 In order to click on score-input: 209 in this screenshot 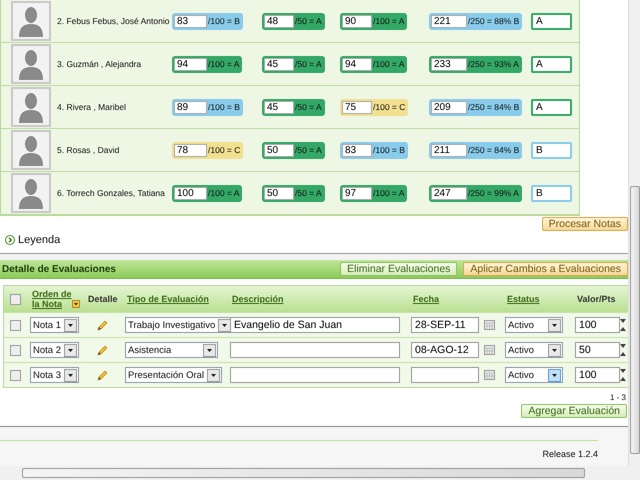, I will do `click(449, 107)`.